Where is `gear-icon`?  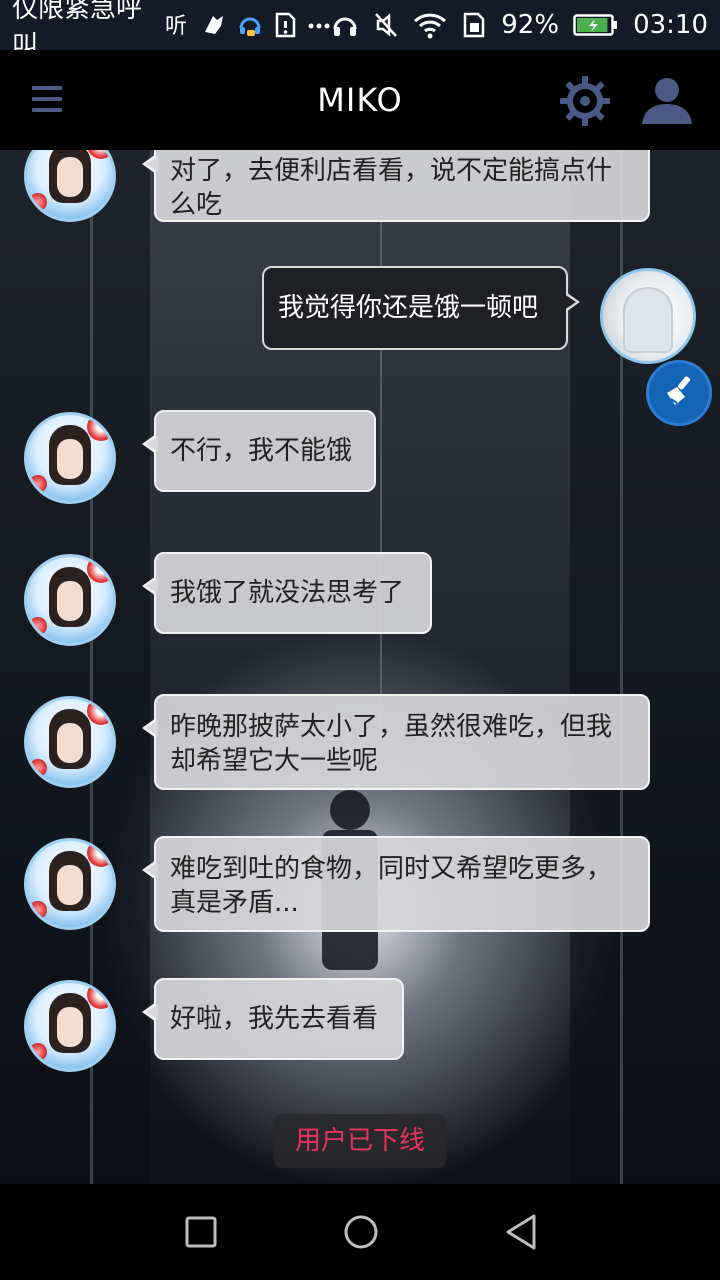 gear-icon is located at coordinates (585, 101).